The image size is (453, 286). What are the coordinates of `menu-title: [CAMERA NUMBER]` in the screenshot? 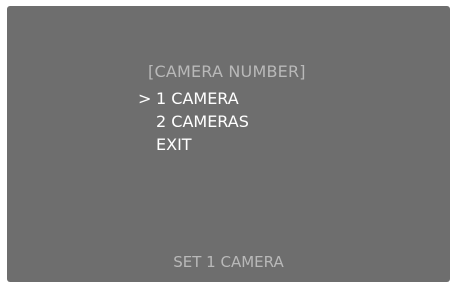 It's located at (227, 71).